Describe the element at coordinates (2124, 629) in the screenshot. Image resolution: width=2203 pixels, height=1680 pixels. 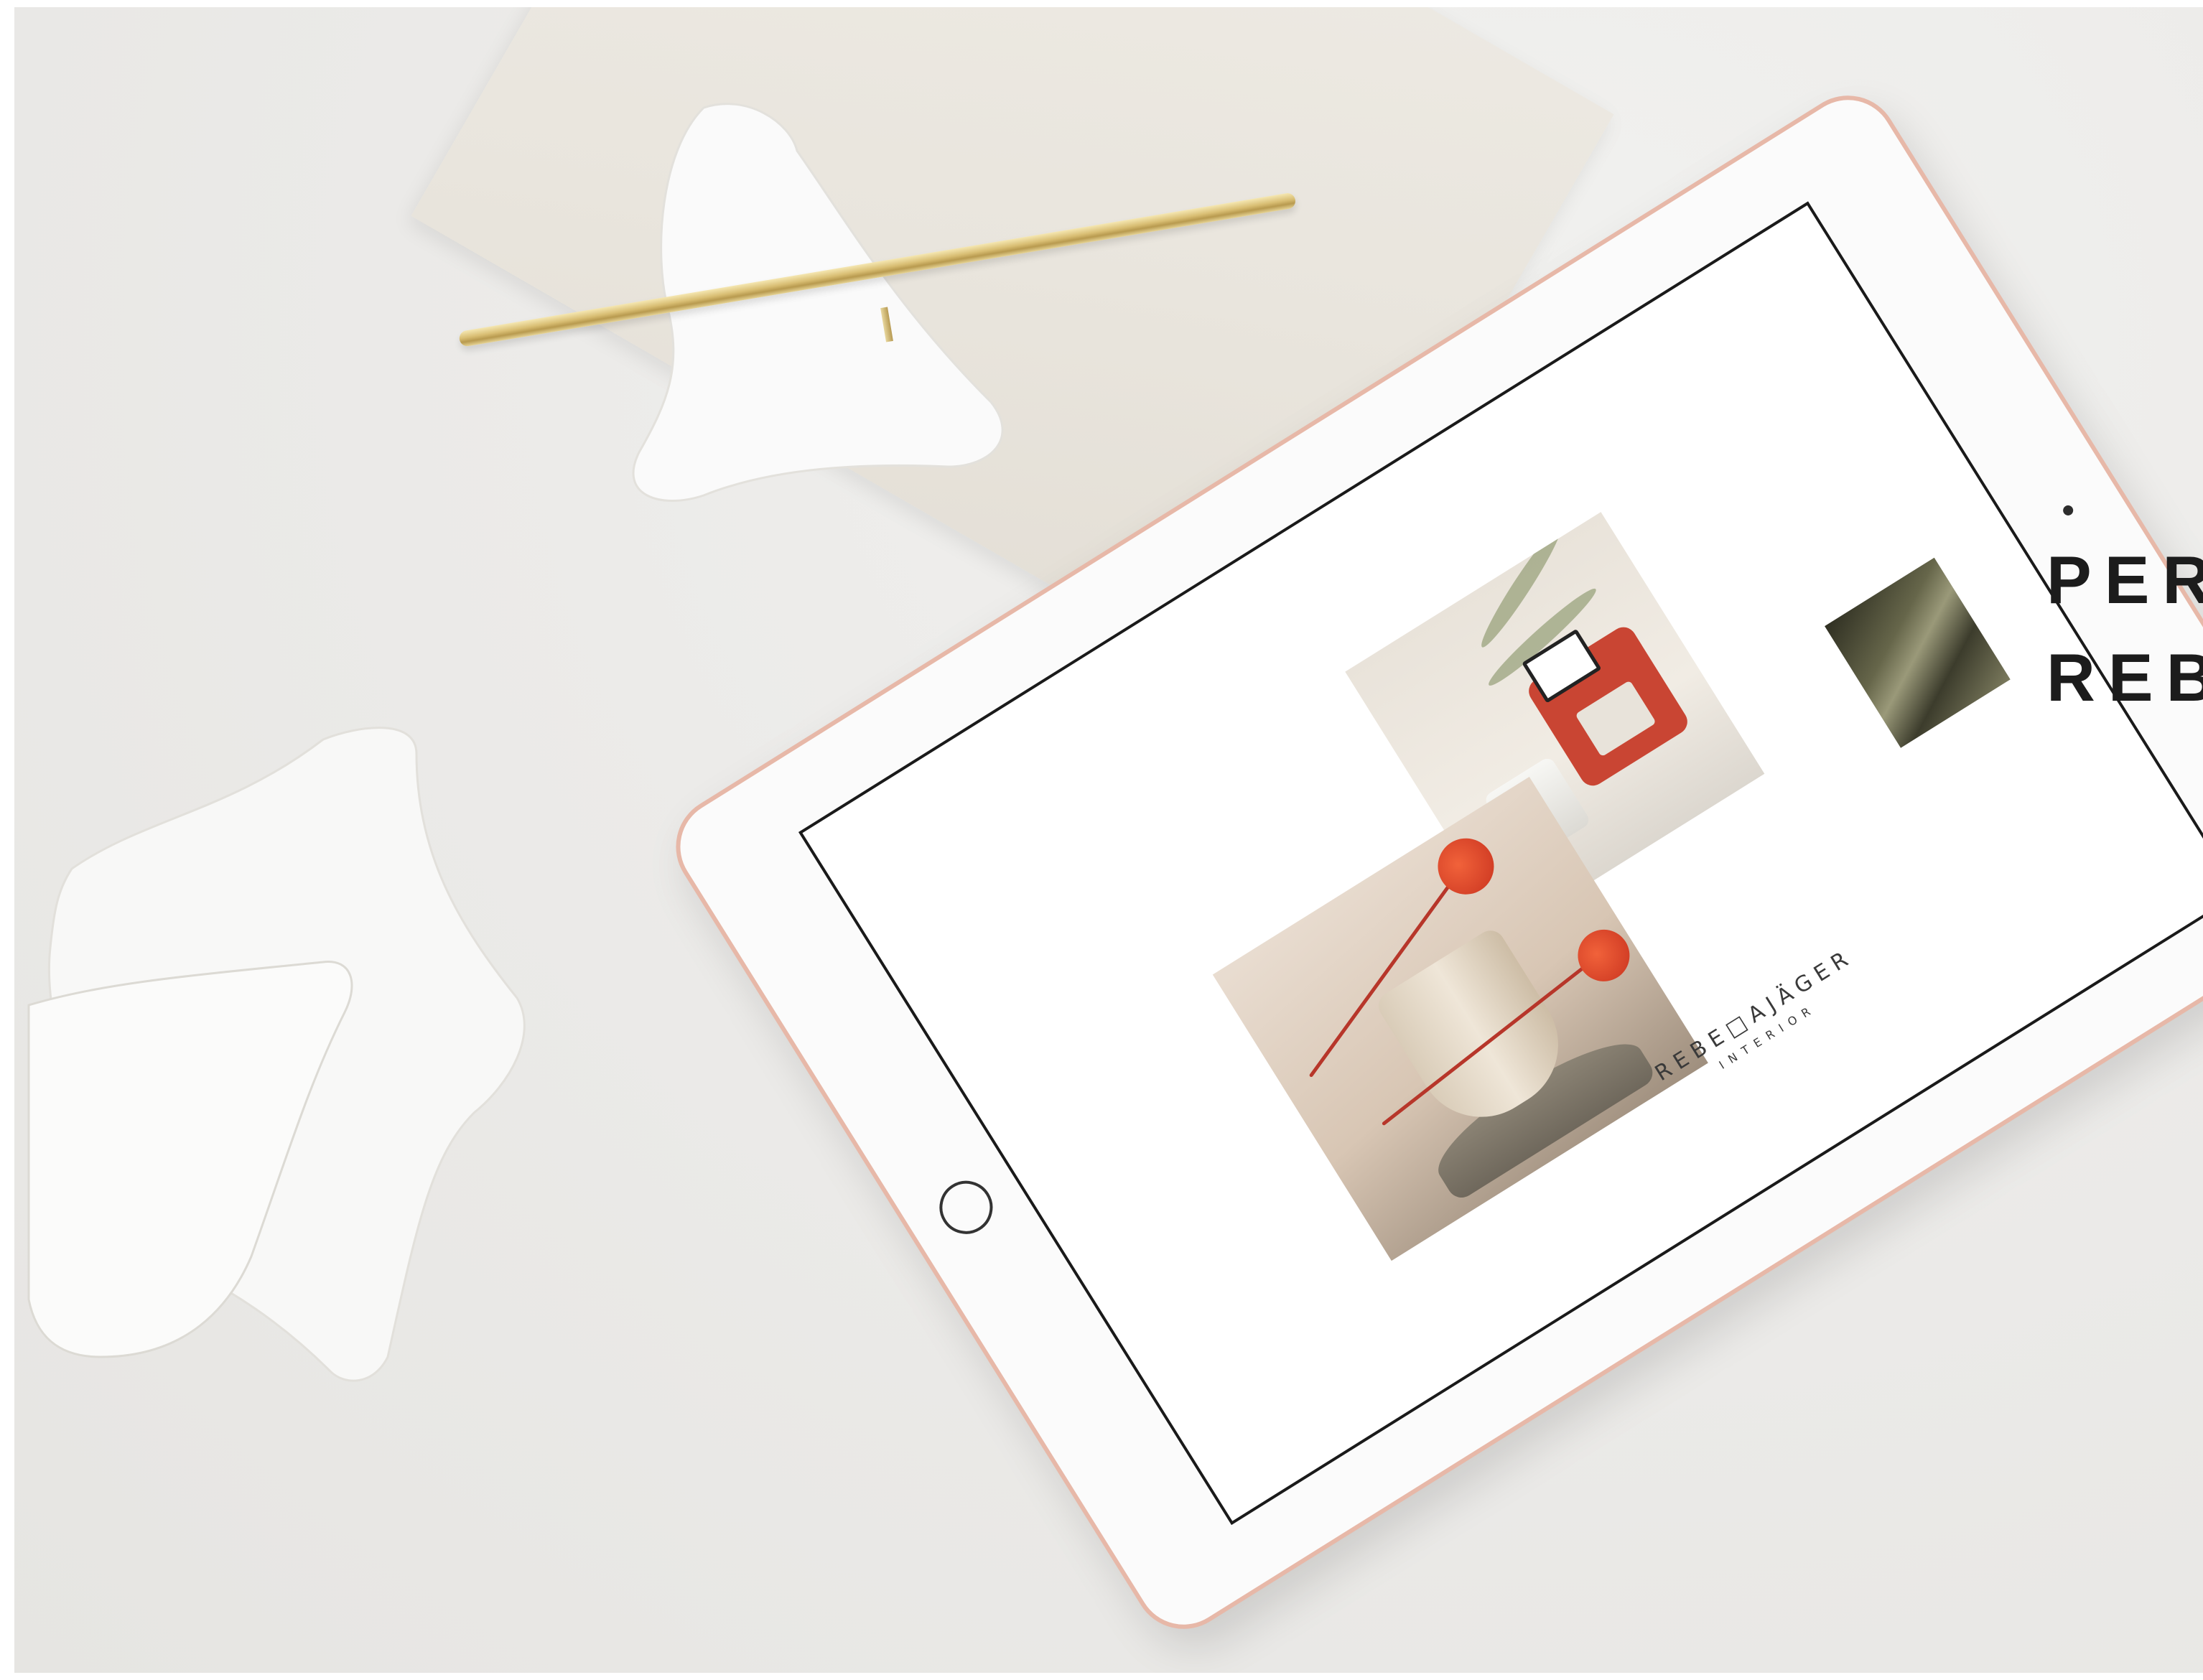
I see `headline: PER REB` at that location.